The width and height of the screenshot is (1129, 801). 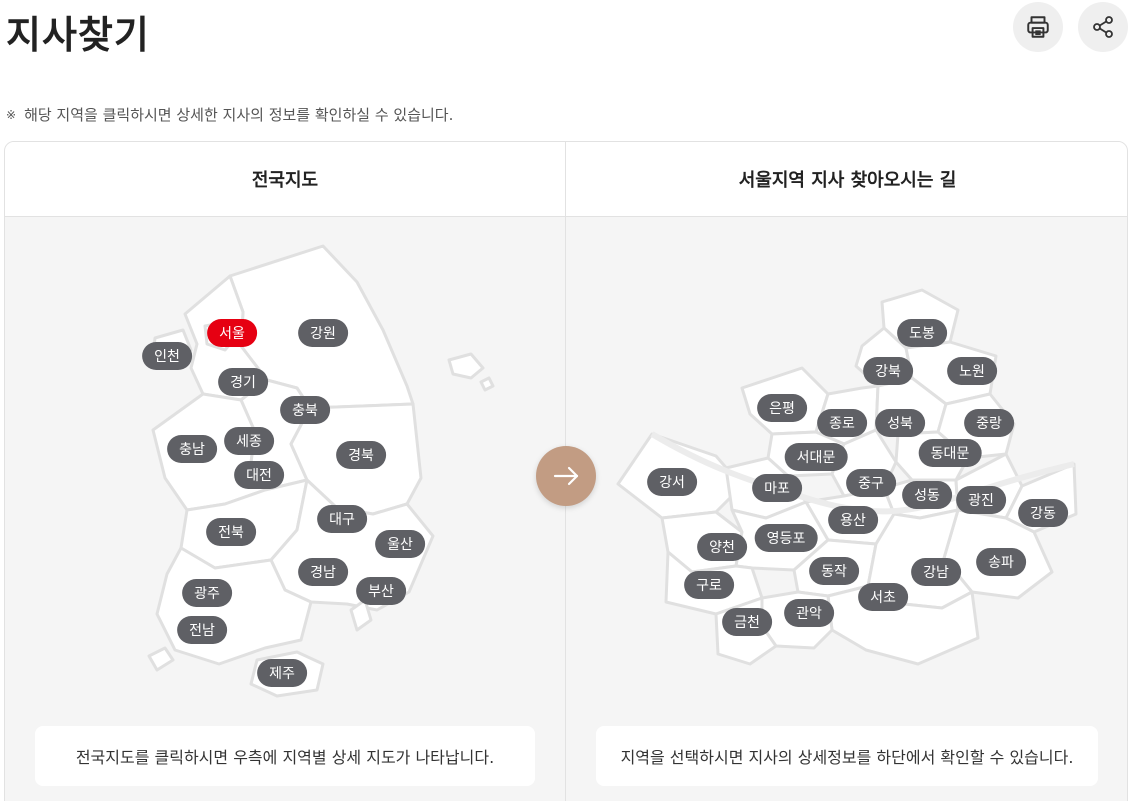 What do you see at coordinates (249, 441) in the screenshot?
I see `region-label-sejong: 세종` at bounding box center [249, 441].